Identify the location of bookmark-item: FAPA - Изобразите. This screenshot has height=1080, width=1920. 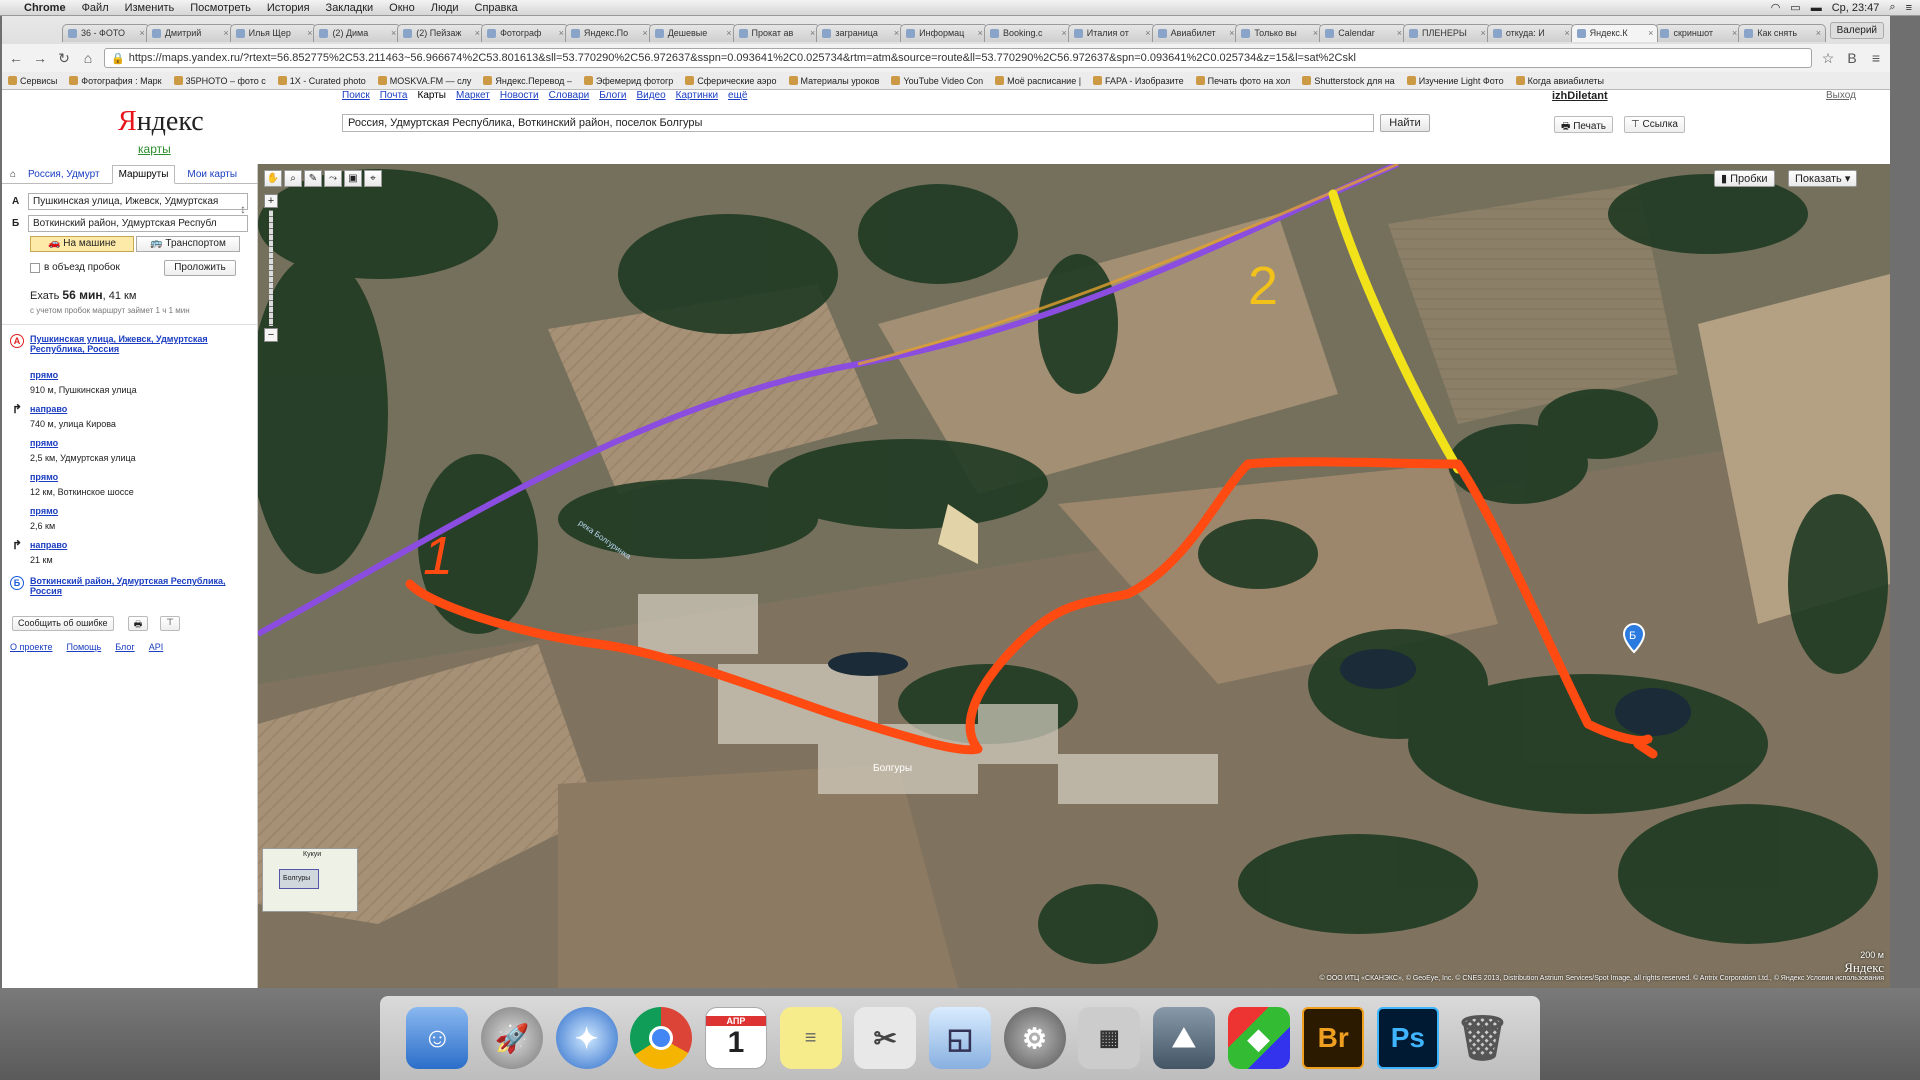
(1138, 81).